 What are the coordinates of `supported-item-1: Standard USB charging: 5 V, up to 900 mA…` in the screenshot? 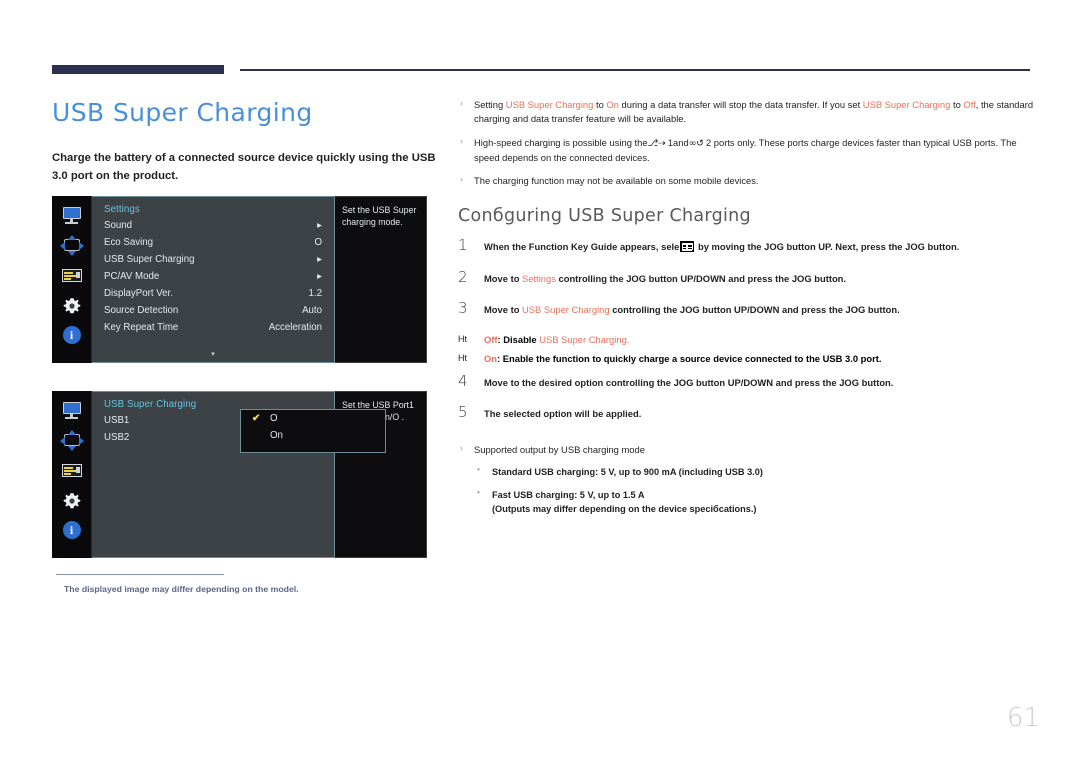 It's located at (748, 472).